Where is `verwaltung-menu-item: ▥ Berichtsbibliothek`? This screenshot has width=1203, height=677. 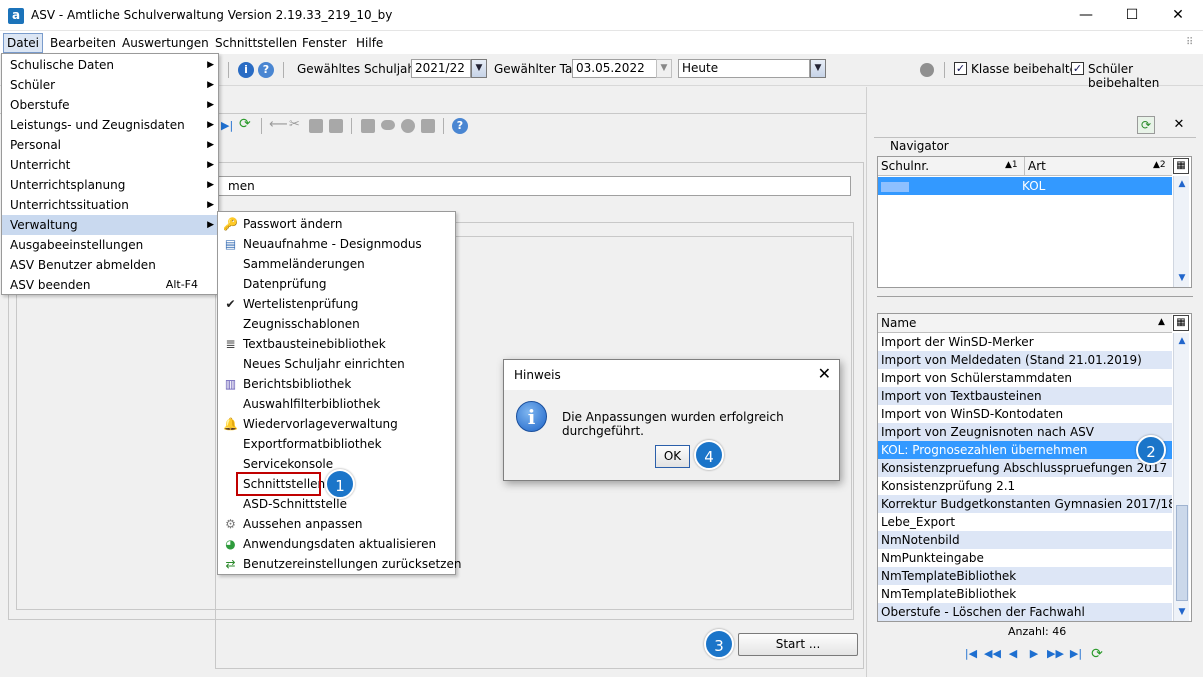
verwaltung-menu-item: ▥ Berichtsbibliothek is located at coordinates (336, 384).